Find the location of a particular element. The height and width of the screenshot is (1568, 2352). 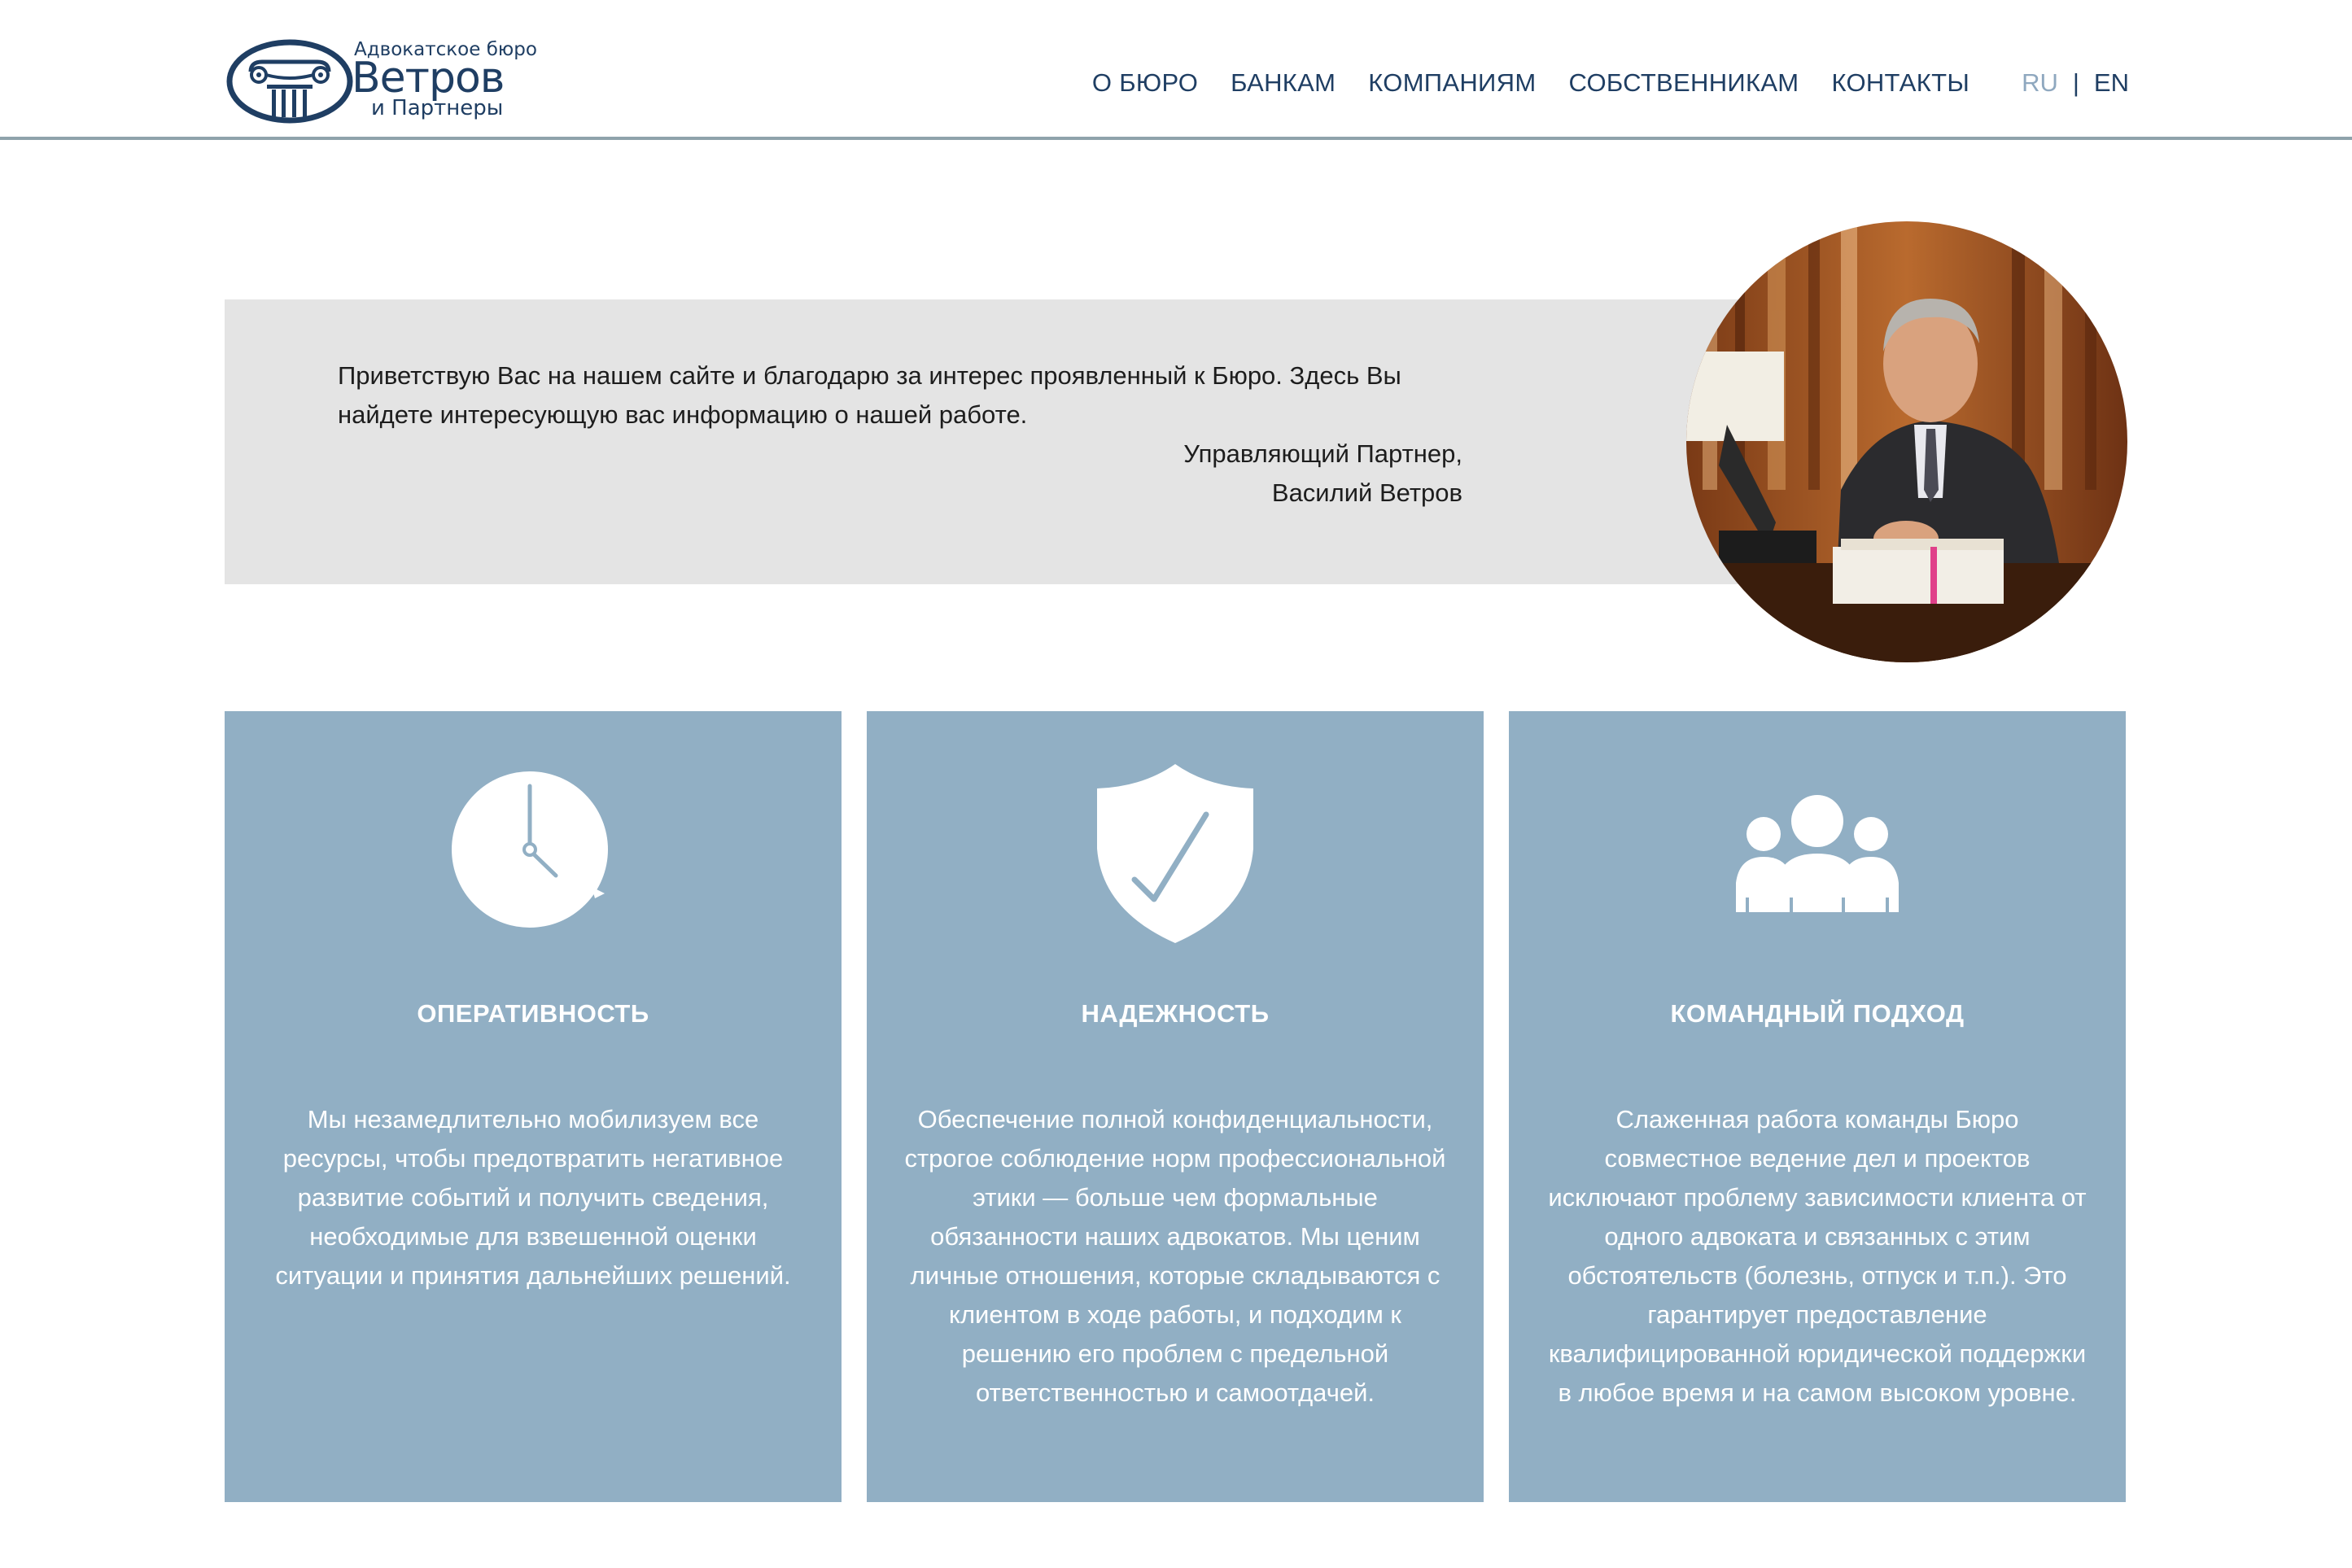

feature-title: ОПЕРАТИВНОСТЬ is located at coordinates (533, 1013).